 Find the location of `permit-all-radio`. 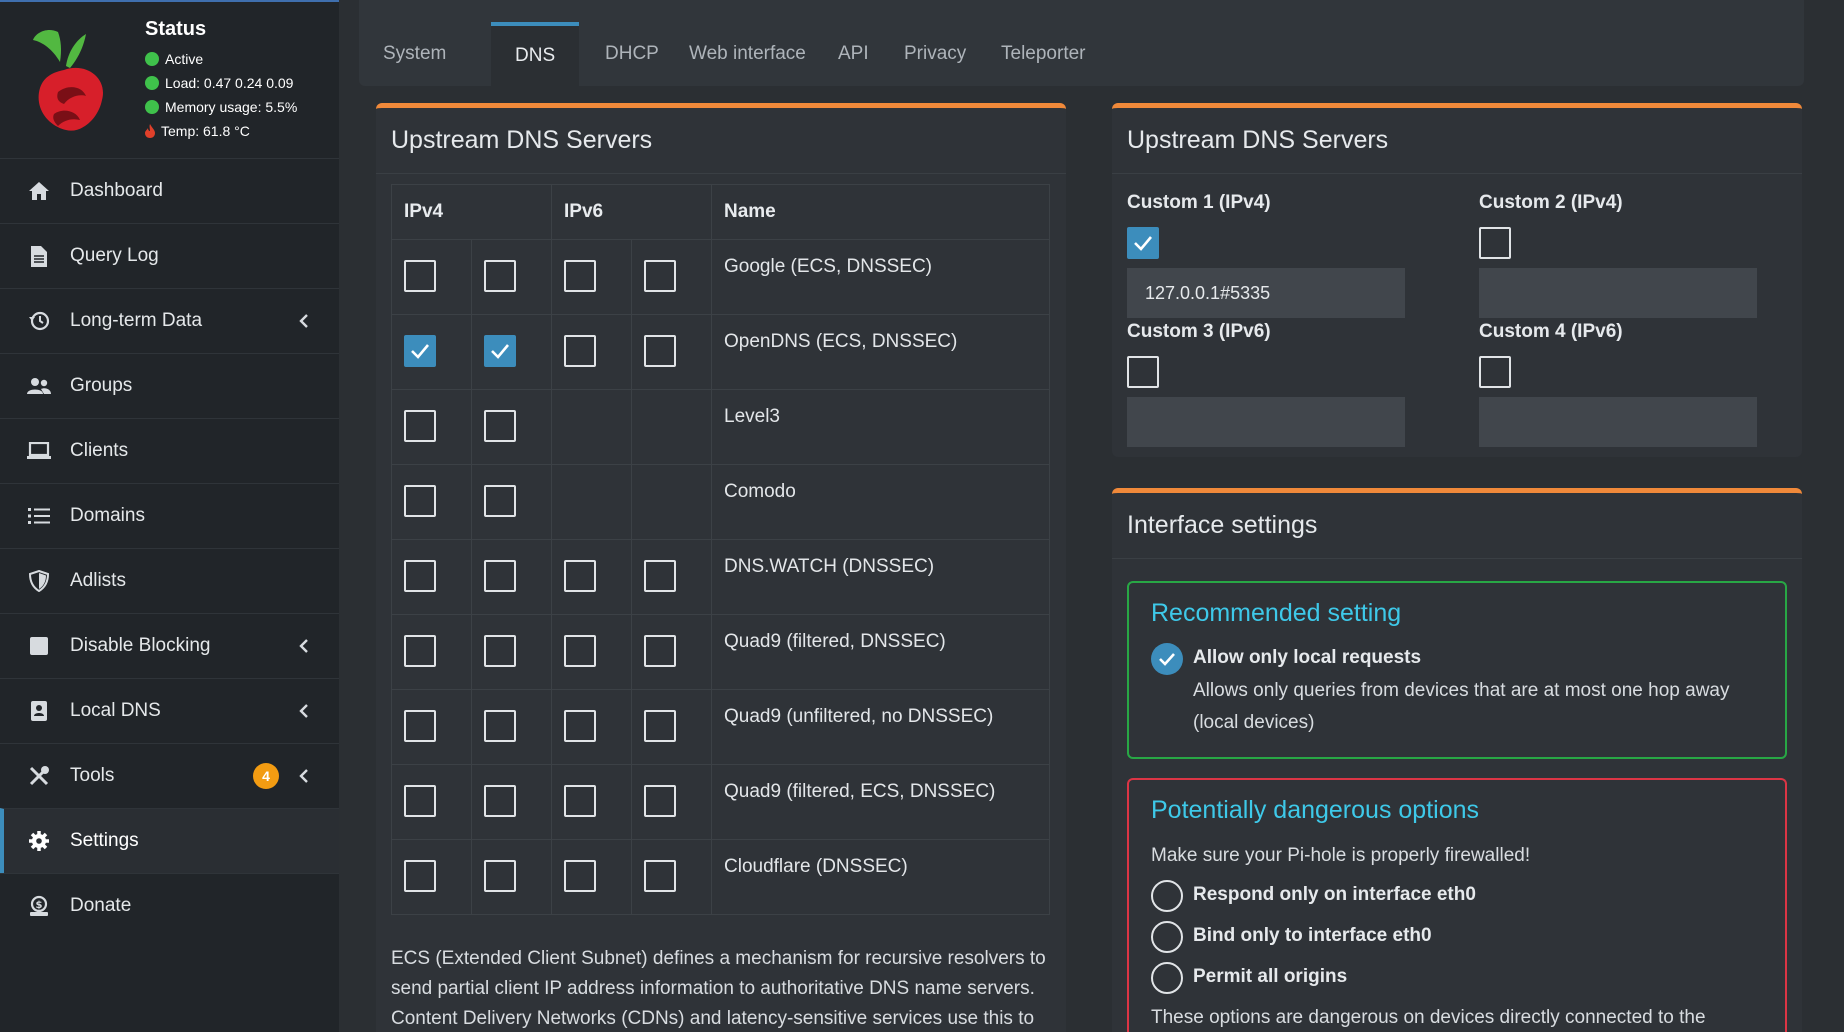

permit-all-radio is located at coordinates (1167, 978).